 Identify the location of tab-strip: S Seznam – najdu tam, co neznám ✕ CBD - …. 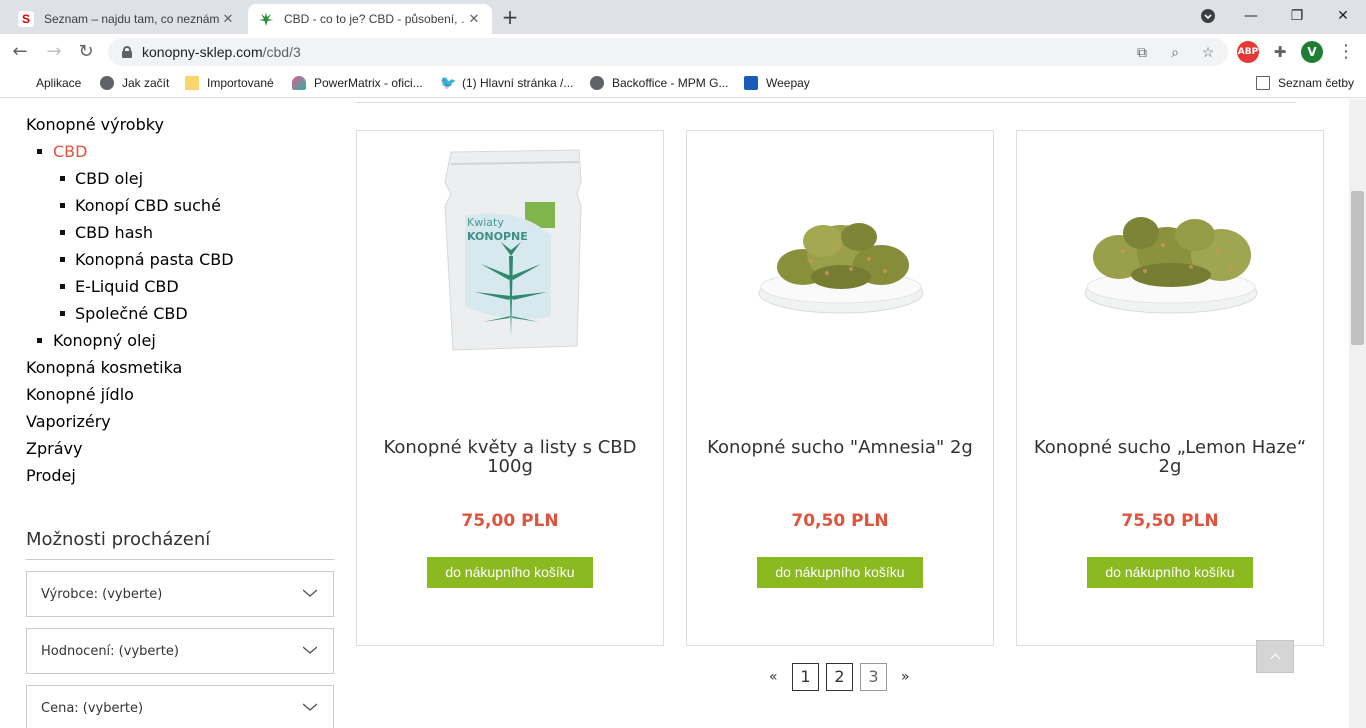
(683, 17).